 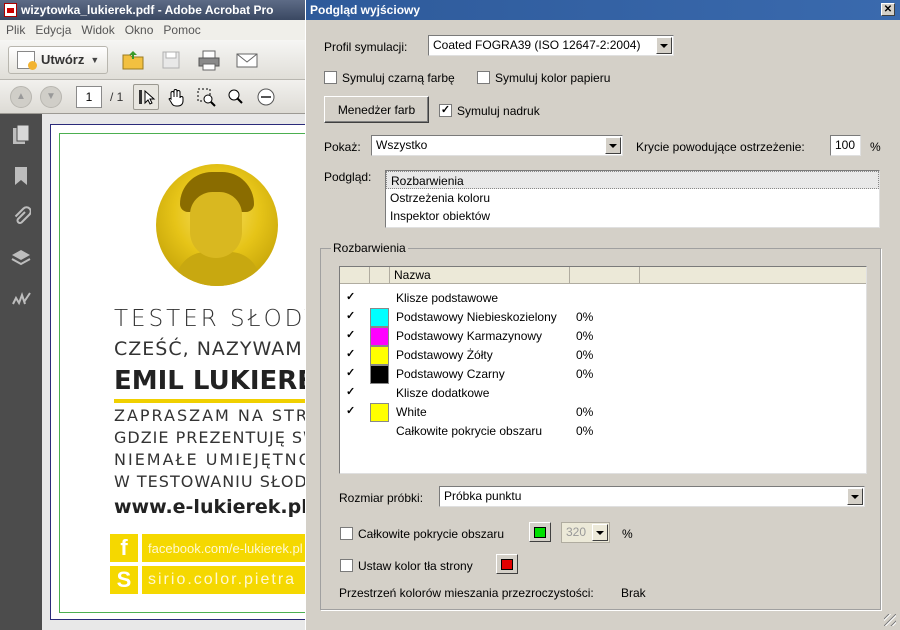 What do you see at coordinates (15, 30) in the screenshot?
I see `menu-file: Plik` at bounding box center [15, 30].